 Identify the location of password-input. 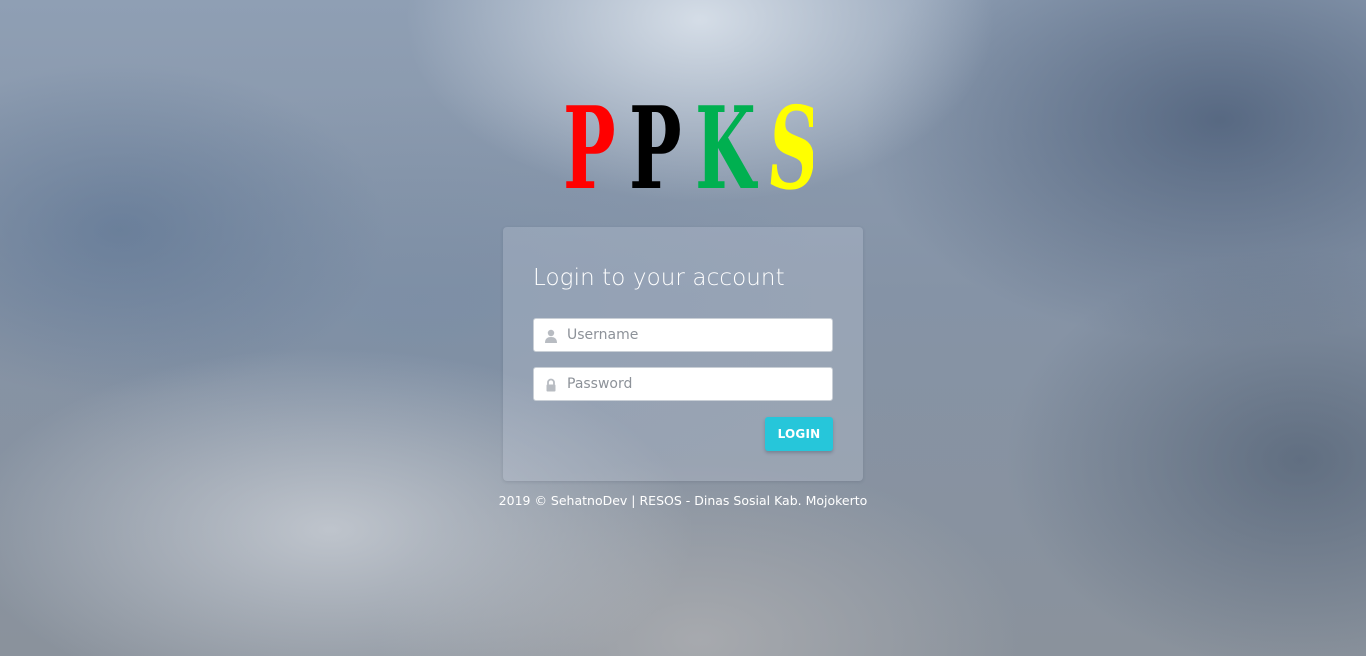
(696, 384).